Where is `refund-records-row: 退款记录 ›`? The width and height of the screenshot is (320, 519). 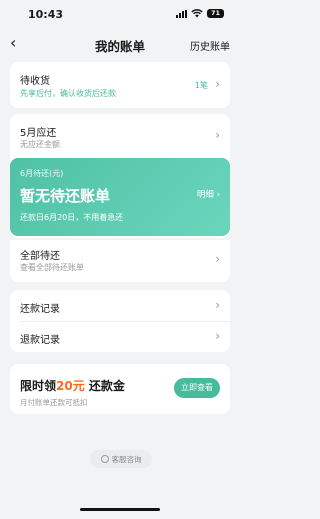 refund-records-row: 退款记录 › is located at coordinates (120, 337).